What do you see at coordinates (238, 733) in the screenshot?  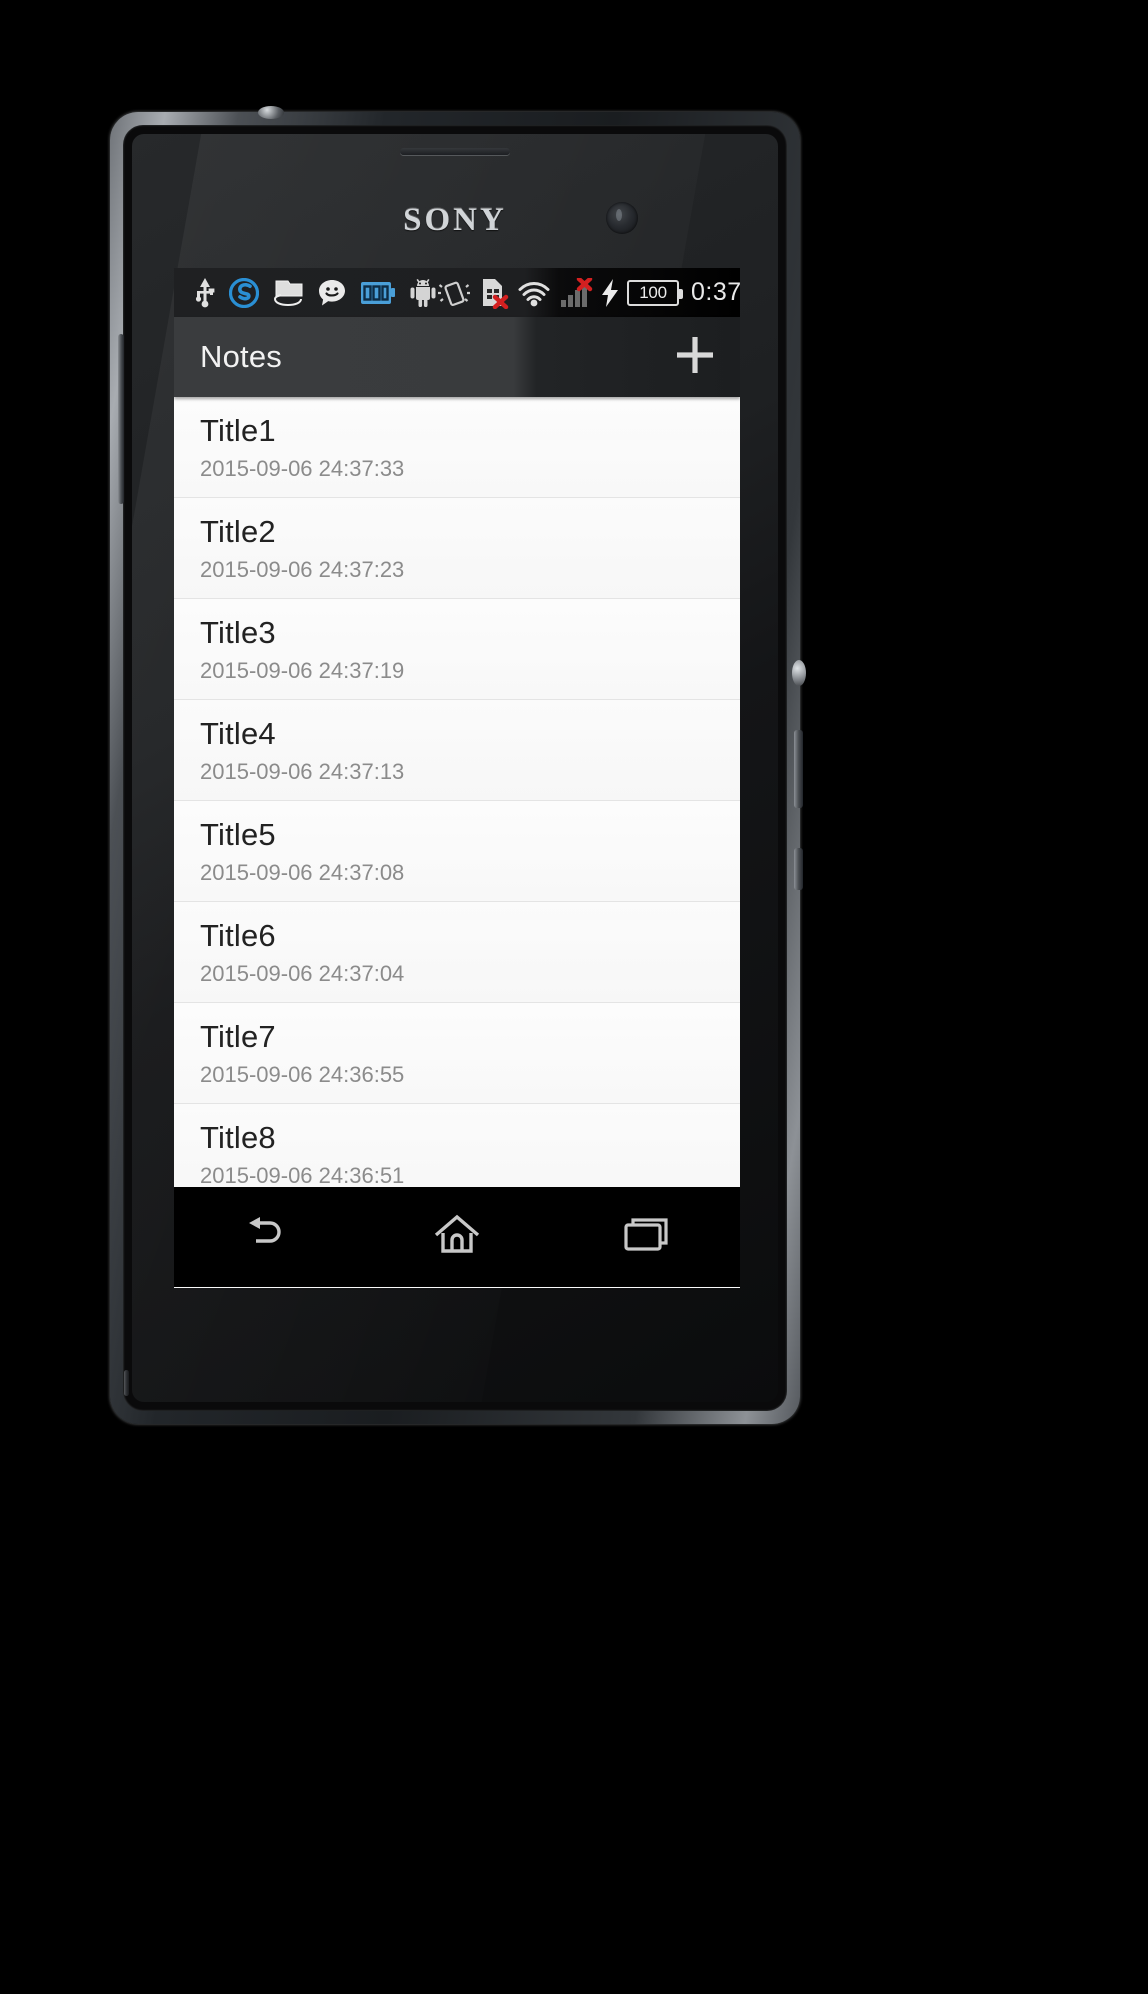 I see `note-title: Title4` at bounding box center [238, 733].